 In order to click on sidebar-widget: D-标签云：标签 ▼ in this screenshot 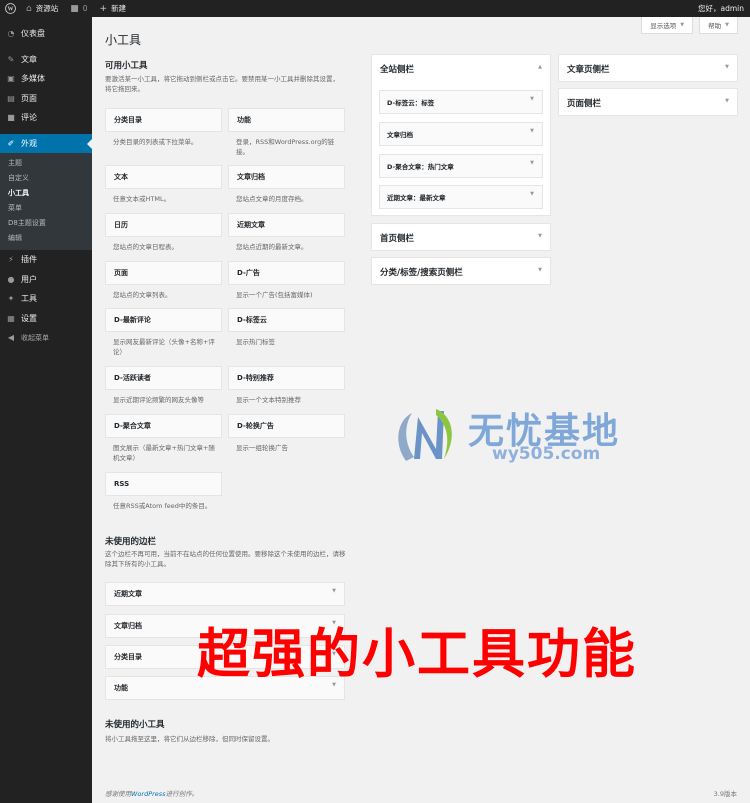, I will do `click(461, 102)`.